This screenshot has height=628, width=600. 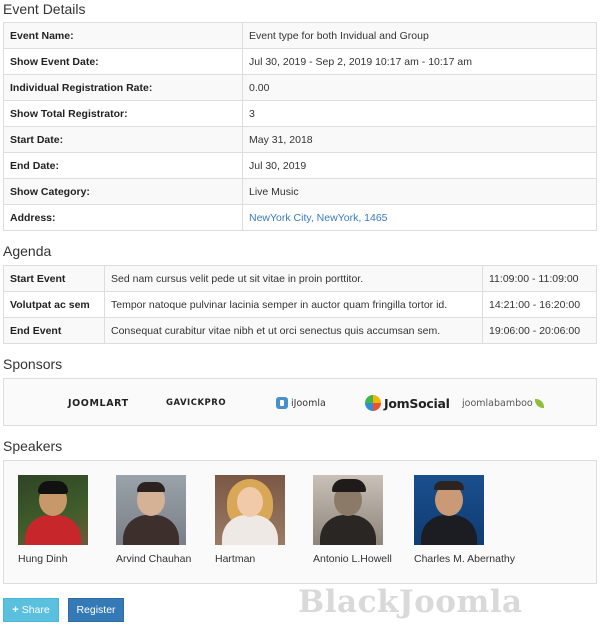 I want to click on address-link: NewYork City, NewYork, 1465, so click(x=318, y=218).